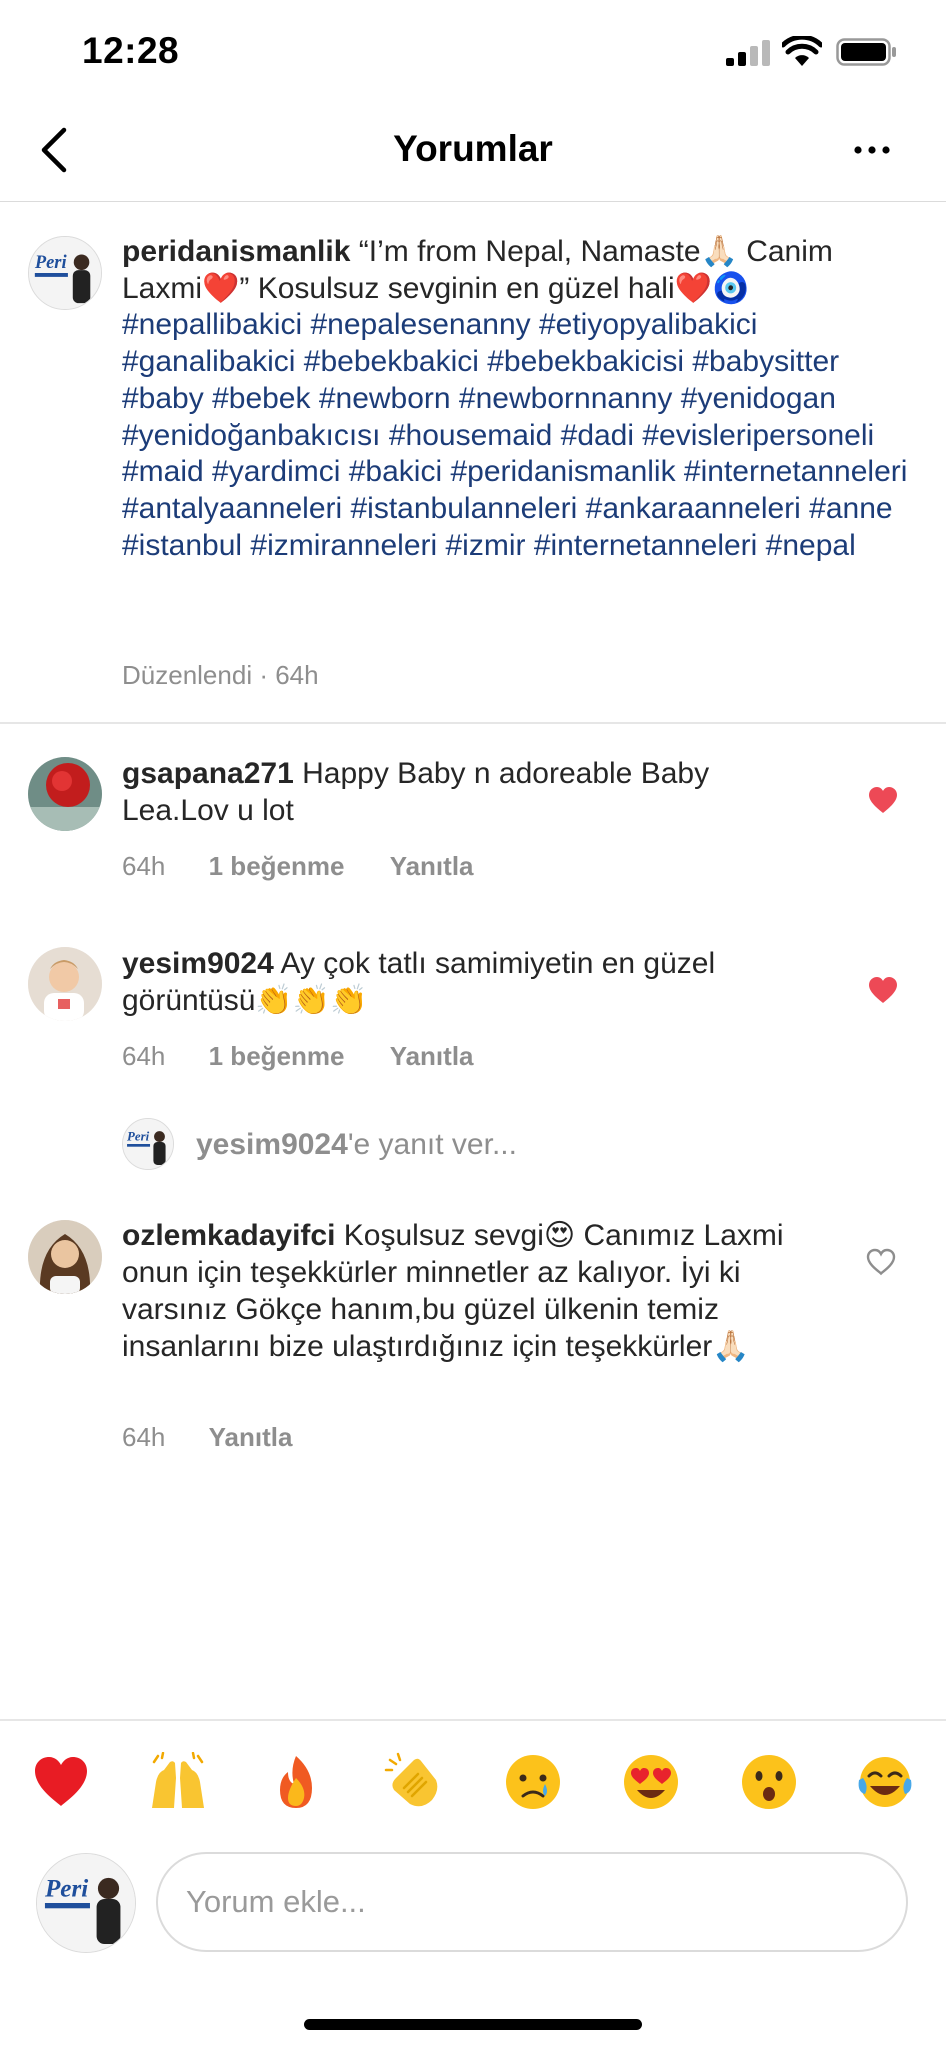  I want to click on tears-of-joy-face-emoji-icon, so click(885, 1782).